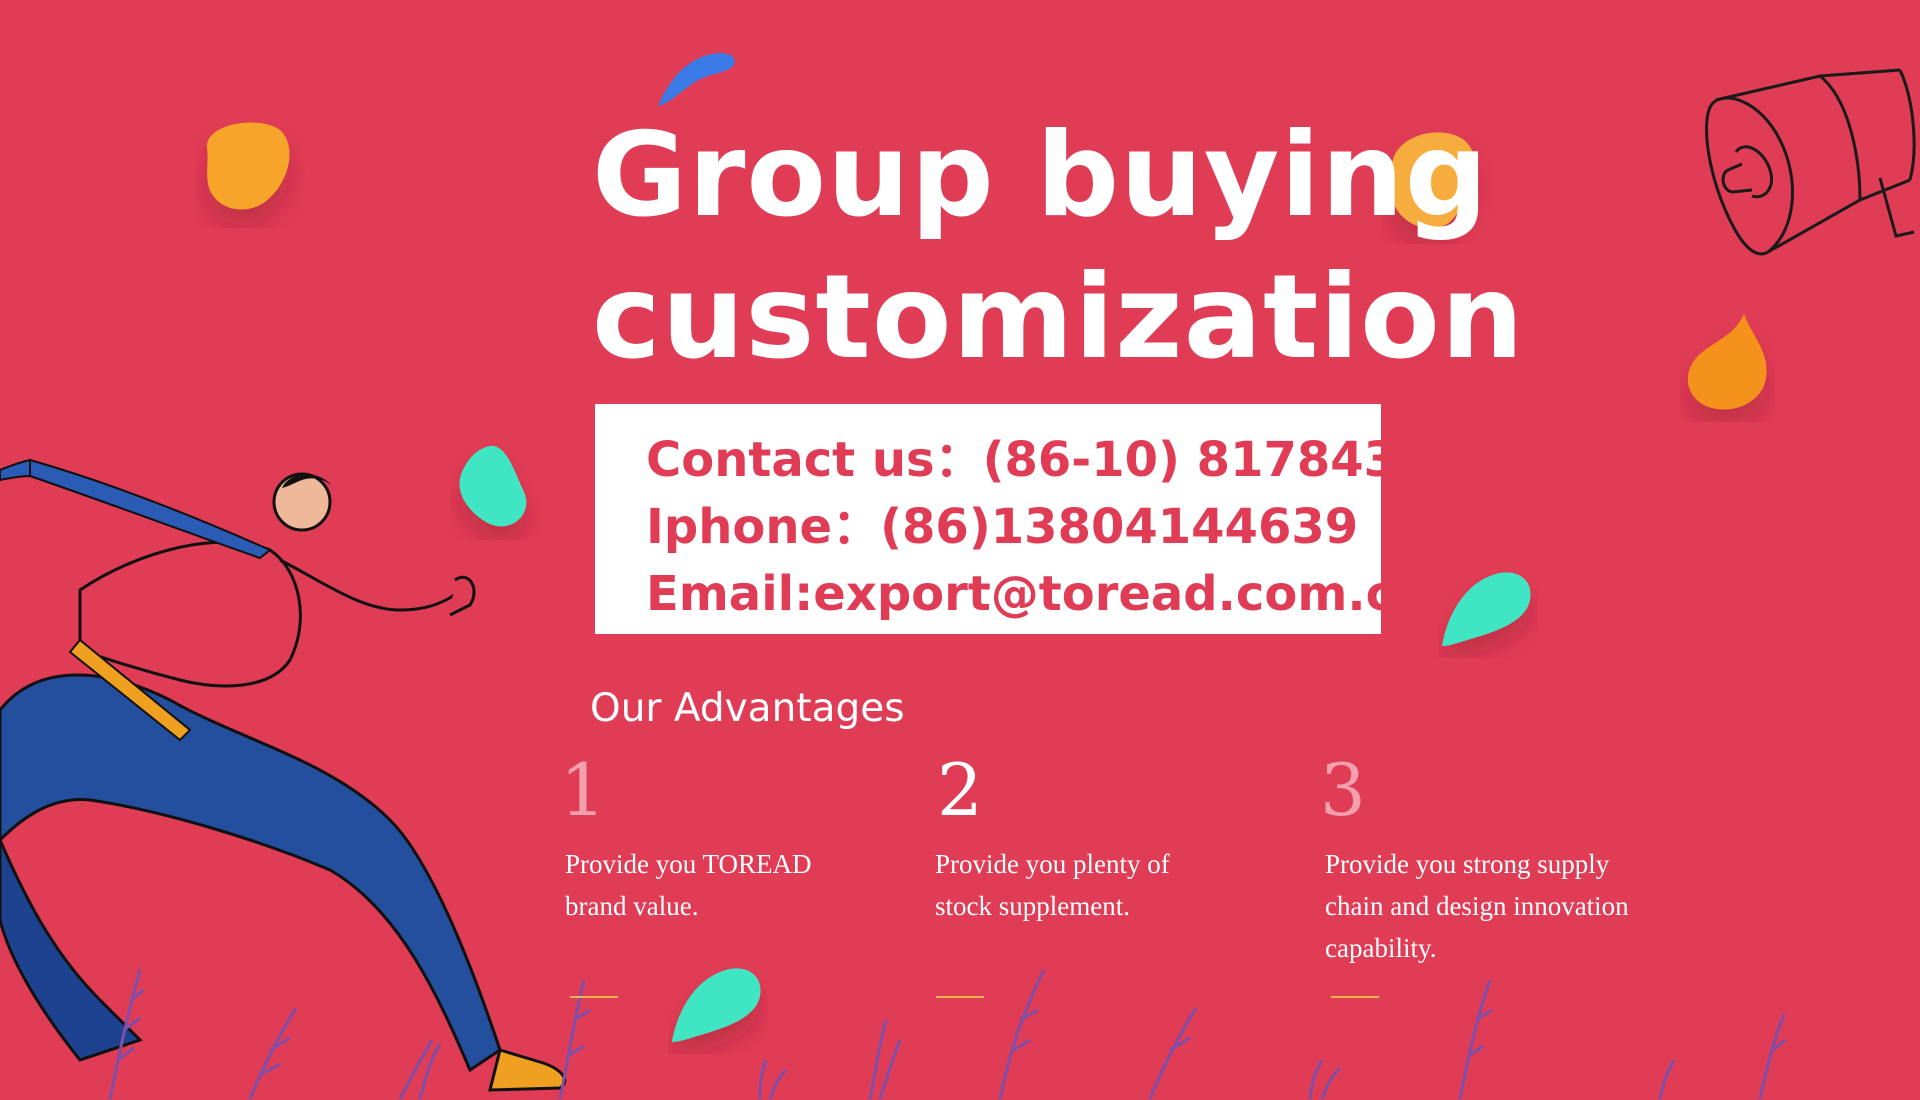 The width and height of the screenshot is (1920, 1100). What do you see at coordinates (688, 885) in the screenshot?
I see `advantage-text-1: Provide you TOREAD brand value.` at bounding box center [688, 885].